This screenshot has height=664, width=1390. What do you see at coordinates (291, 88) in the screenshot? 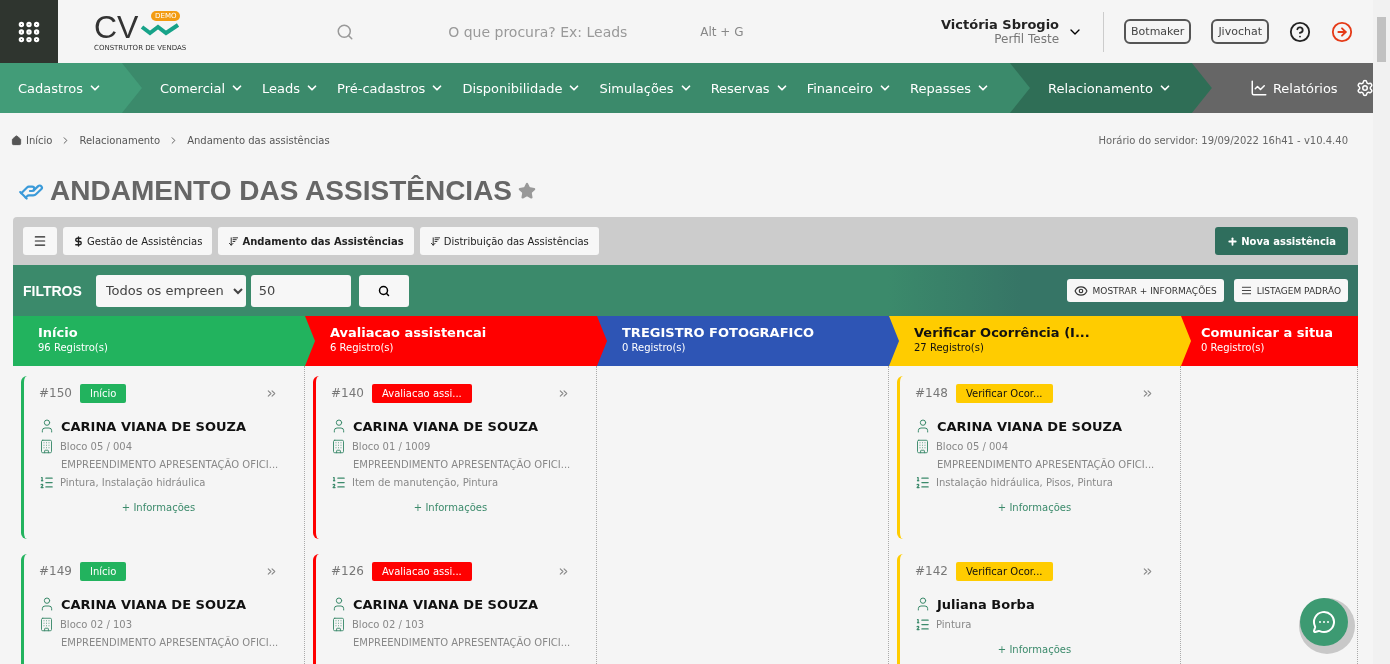
I see `nav-menu-item: Leads` at bounding box center [291, 88].